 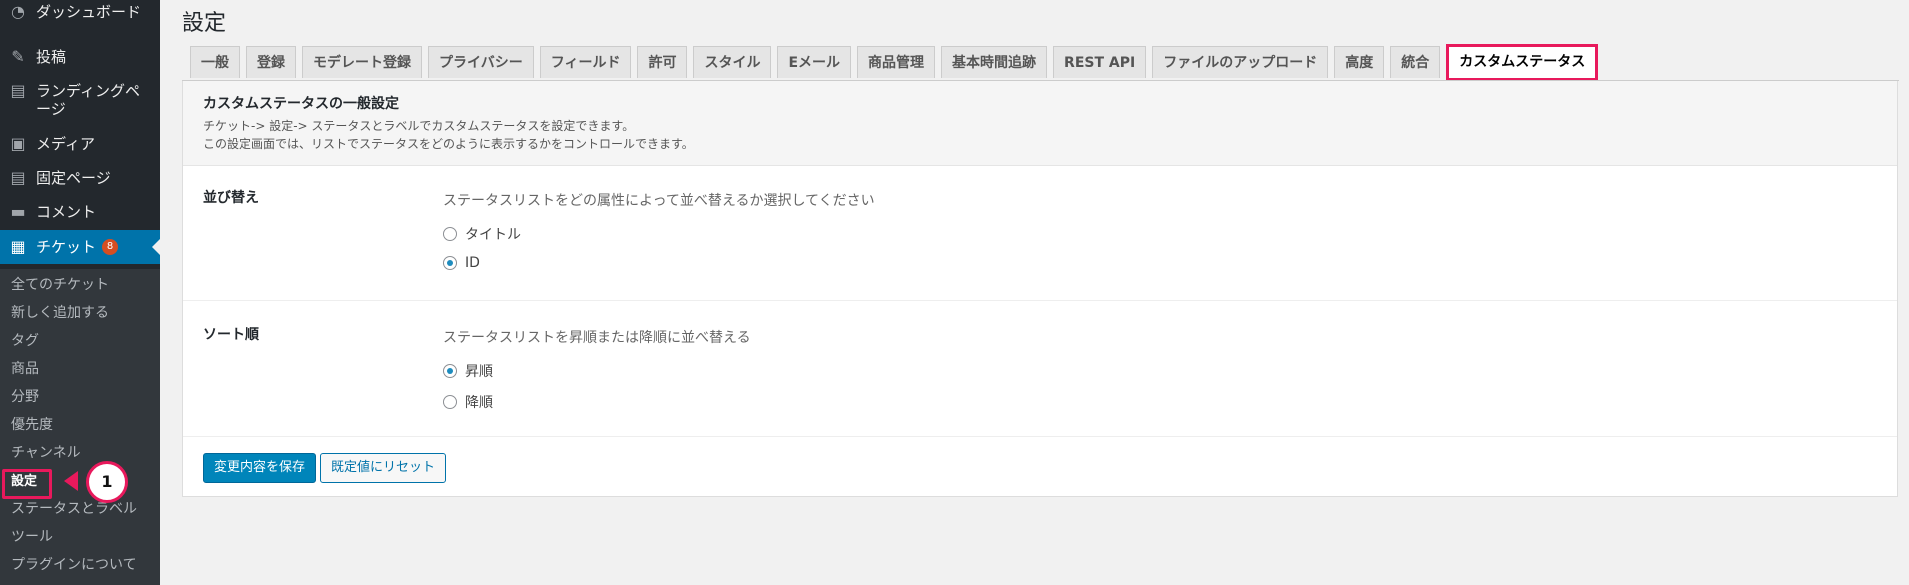 What do you see at coordinates (80, 178) in the screenshot?
I see `menu-item-pages: ▤ 固定ページ` at bounding box center [80, 178].